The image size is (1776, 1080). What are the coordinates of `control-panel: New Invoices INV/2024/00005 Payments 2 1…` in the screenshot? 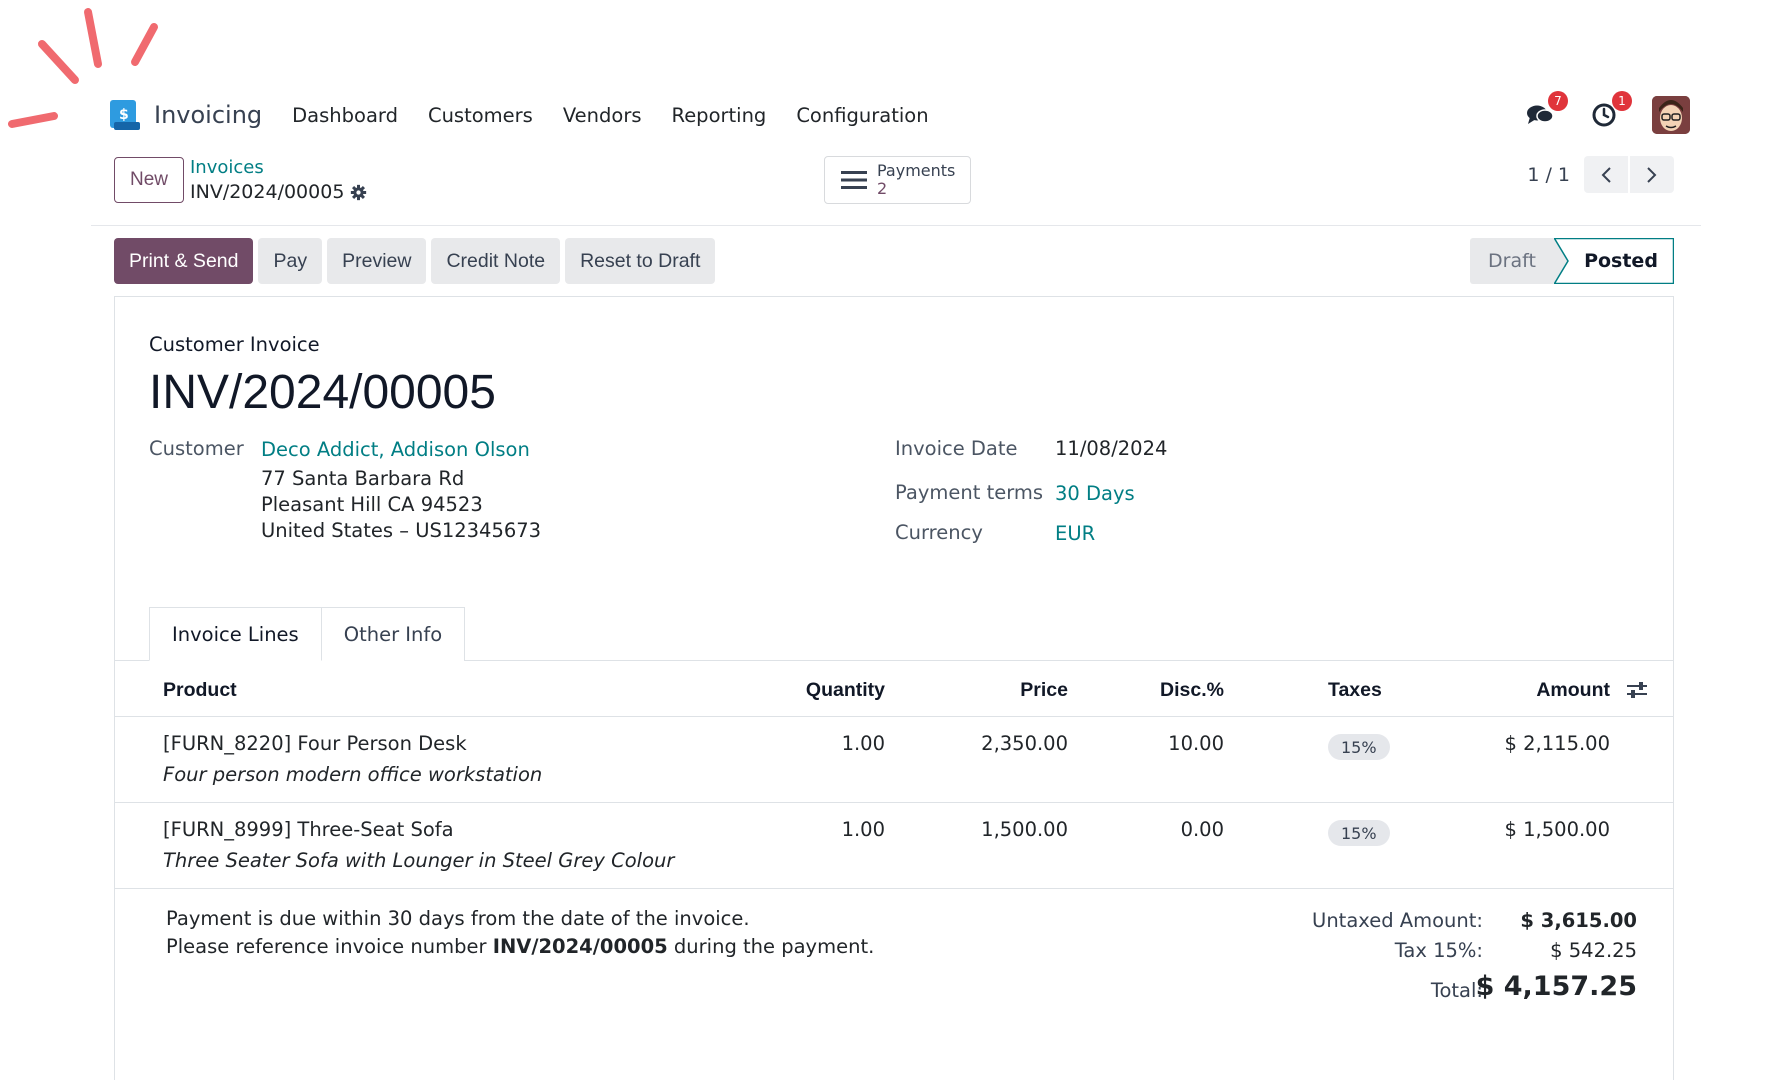 It's located at (894, 180).